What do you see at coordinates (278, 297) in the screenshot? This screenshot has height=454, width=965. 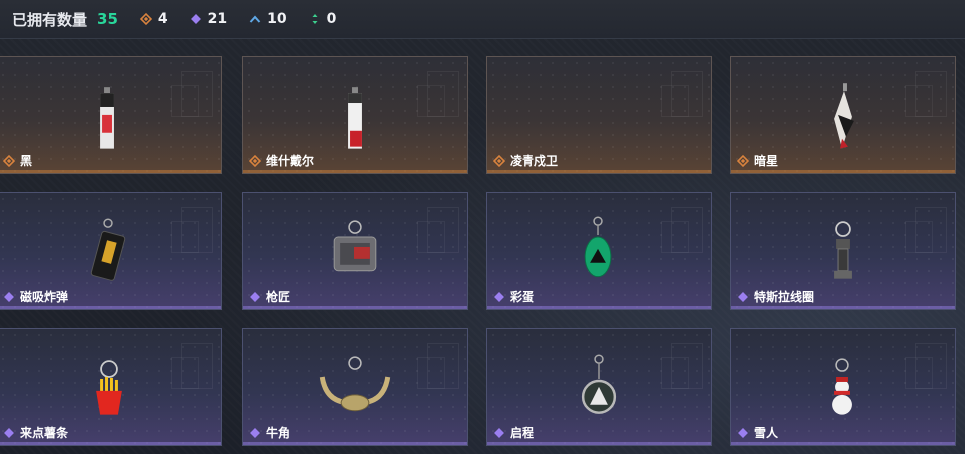 I see `keychain-name: 枪匠` at bounding box center [278, 297].